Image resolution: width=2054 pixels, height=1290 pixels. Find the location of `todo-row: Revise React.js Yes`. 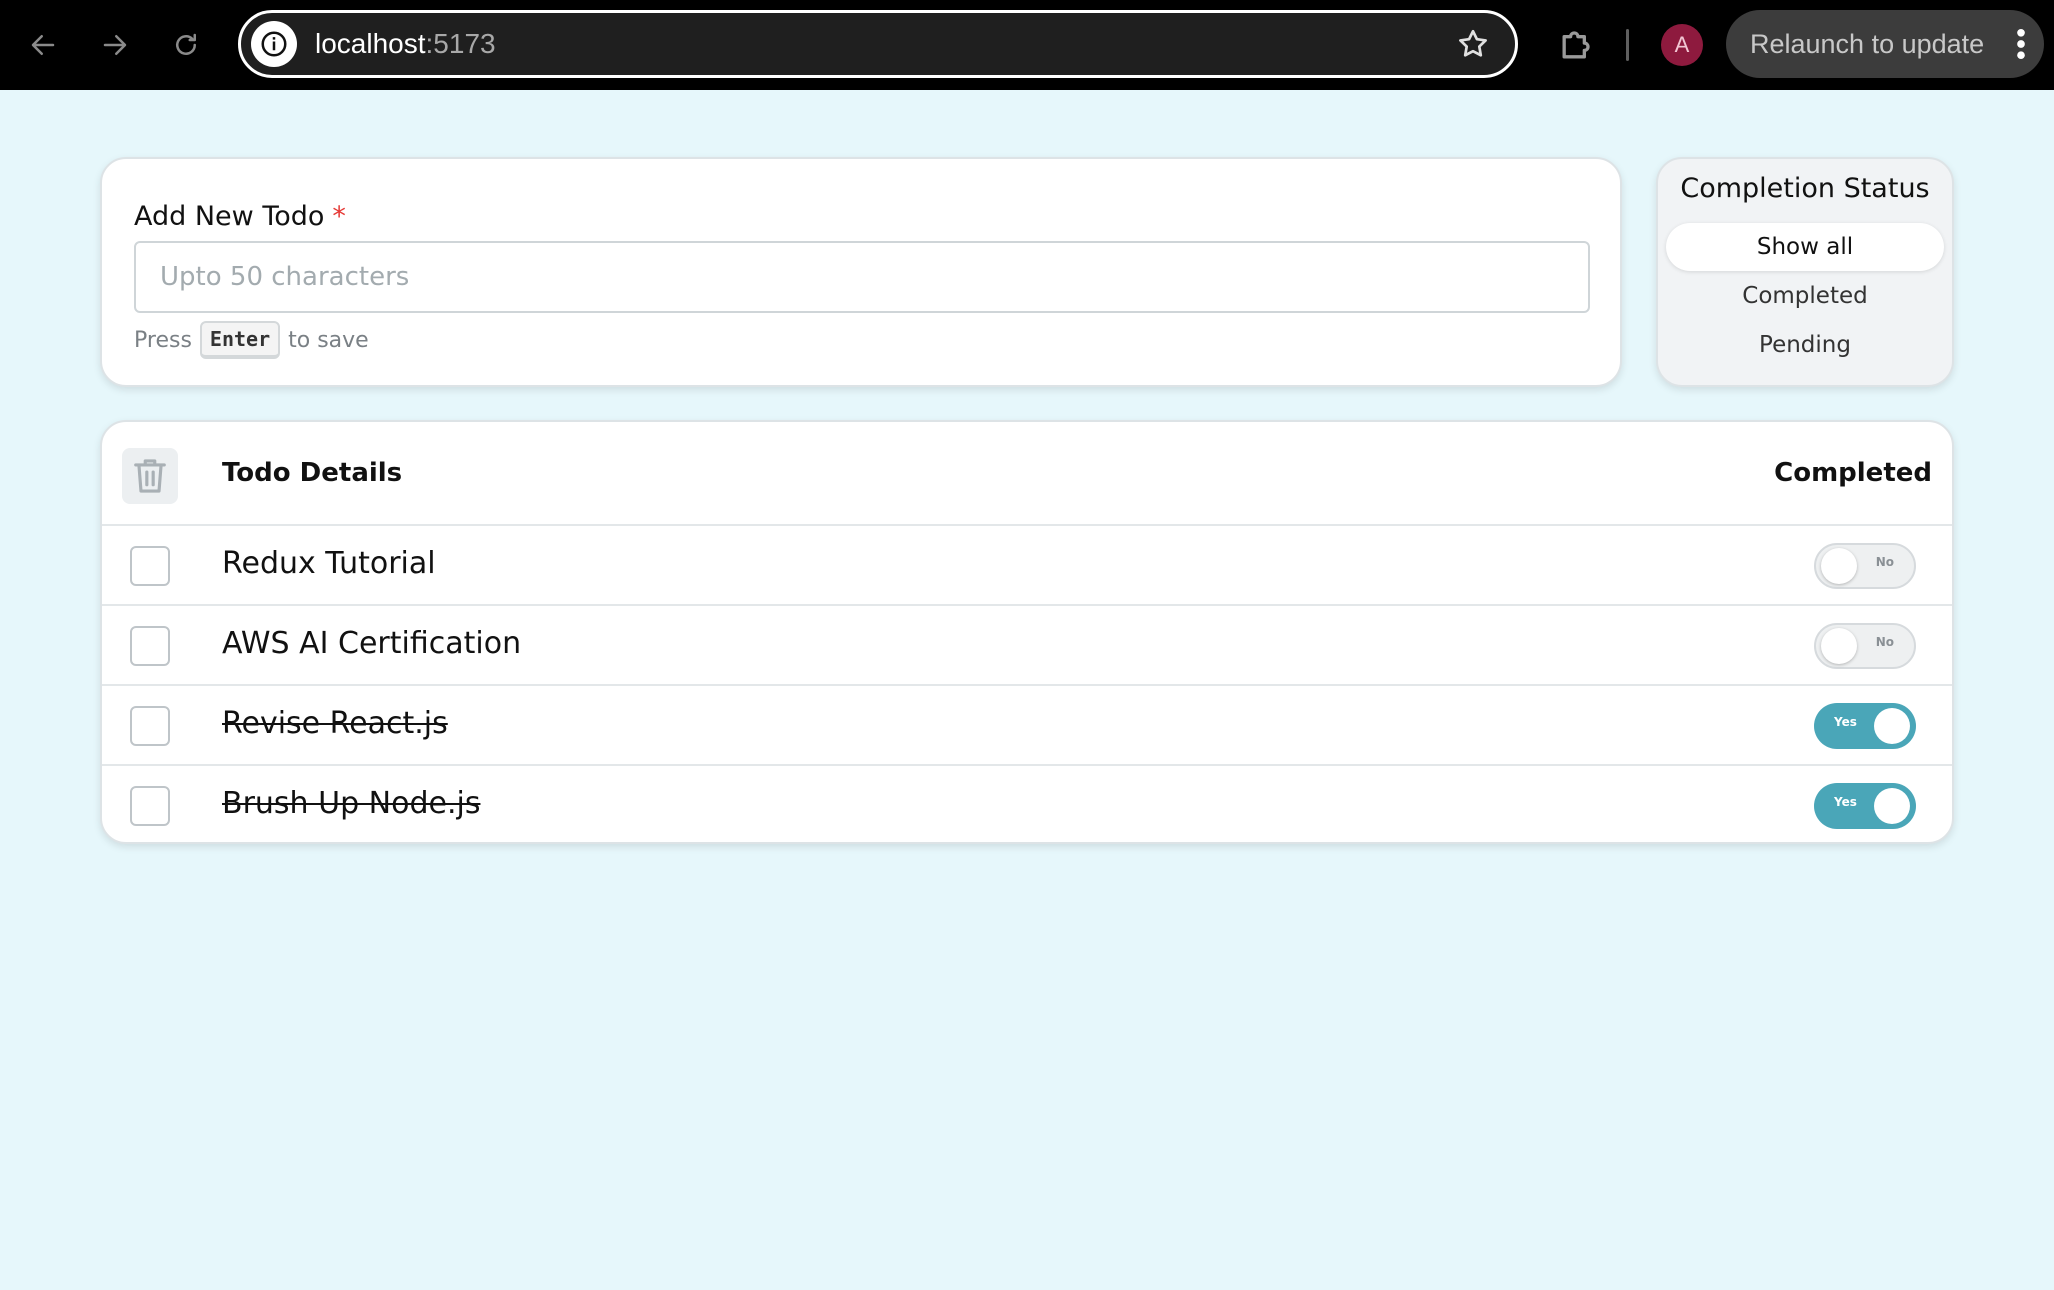

todo-row: Revise React.js Yes is located at coordinates (1027, 726).